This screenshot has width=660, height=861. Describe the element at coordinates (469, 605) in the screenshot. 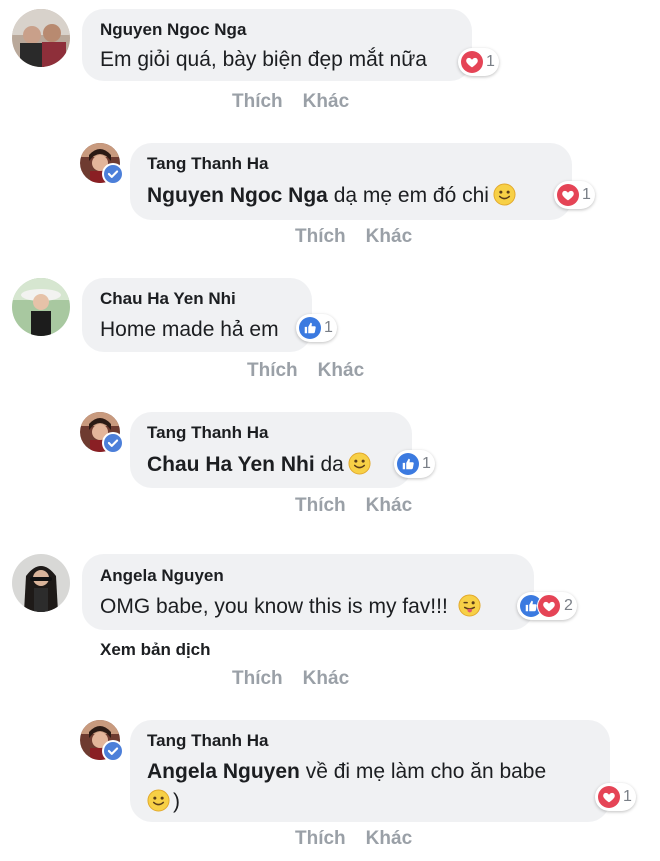

I see `tongue-emoji-icon` at that location.